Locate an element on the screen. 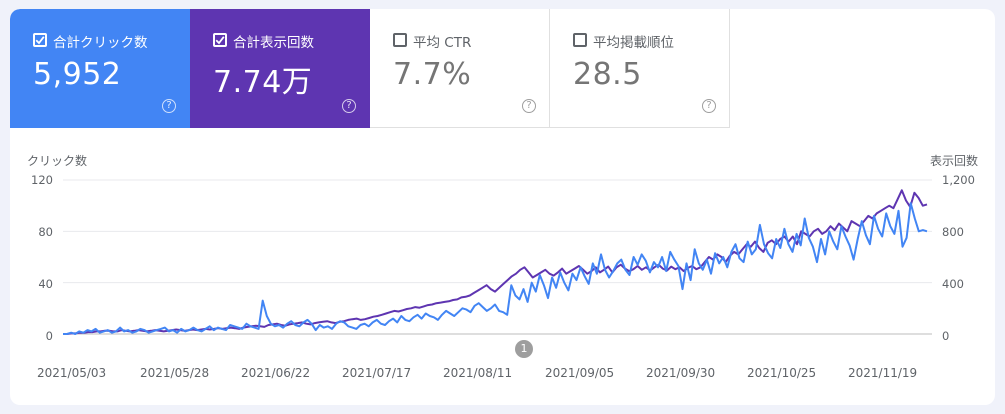 The height and width of the screenshot is (414, 1005). annotation-marker: 1 is located at coordinates (524, 349).